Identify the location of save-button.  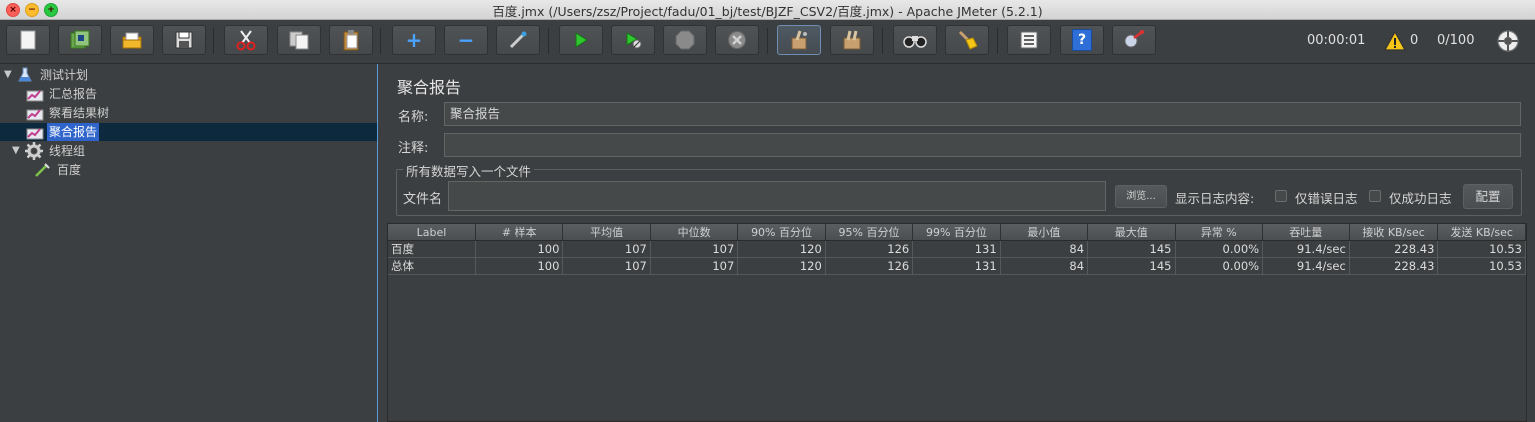
(184, 40).